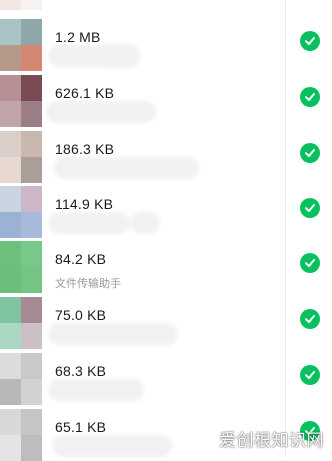 The height and width of the screenshot is (461, 332). What do you see at coordinates (166, 45) in the screenshot?
I see `file-row: 1.2 MB` at bounding box center [166, 45].